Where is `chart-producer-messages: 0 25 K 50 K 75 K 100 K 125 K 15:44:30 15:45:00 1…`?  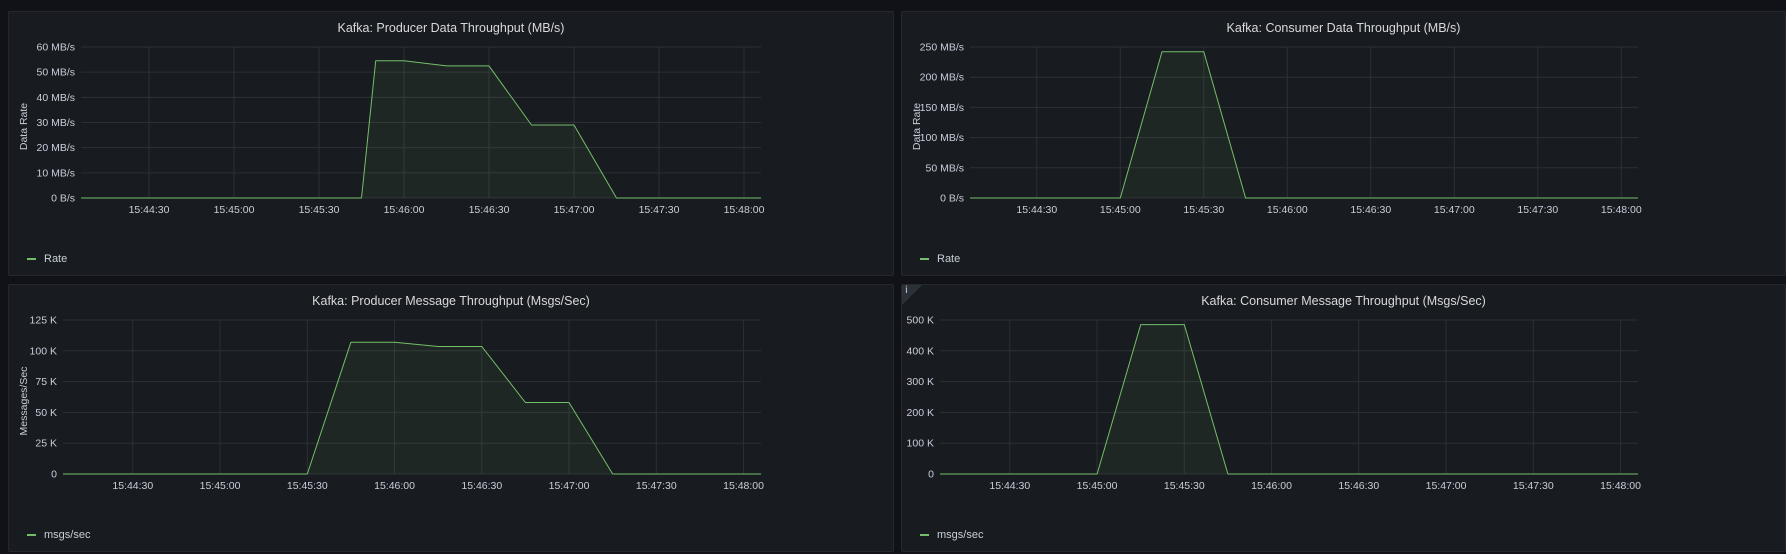 chart-producer-messages: 0 25 K 50 K 75 K 100 K 125 K 15:44:30 15:45:00 1… is located at coordinates (391, 404).